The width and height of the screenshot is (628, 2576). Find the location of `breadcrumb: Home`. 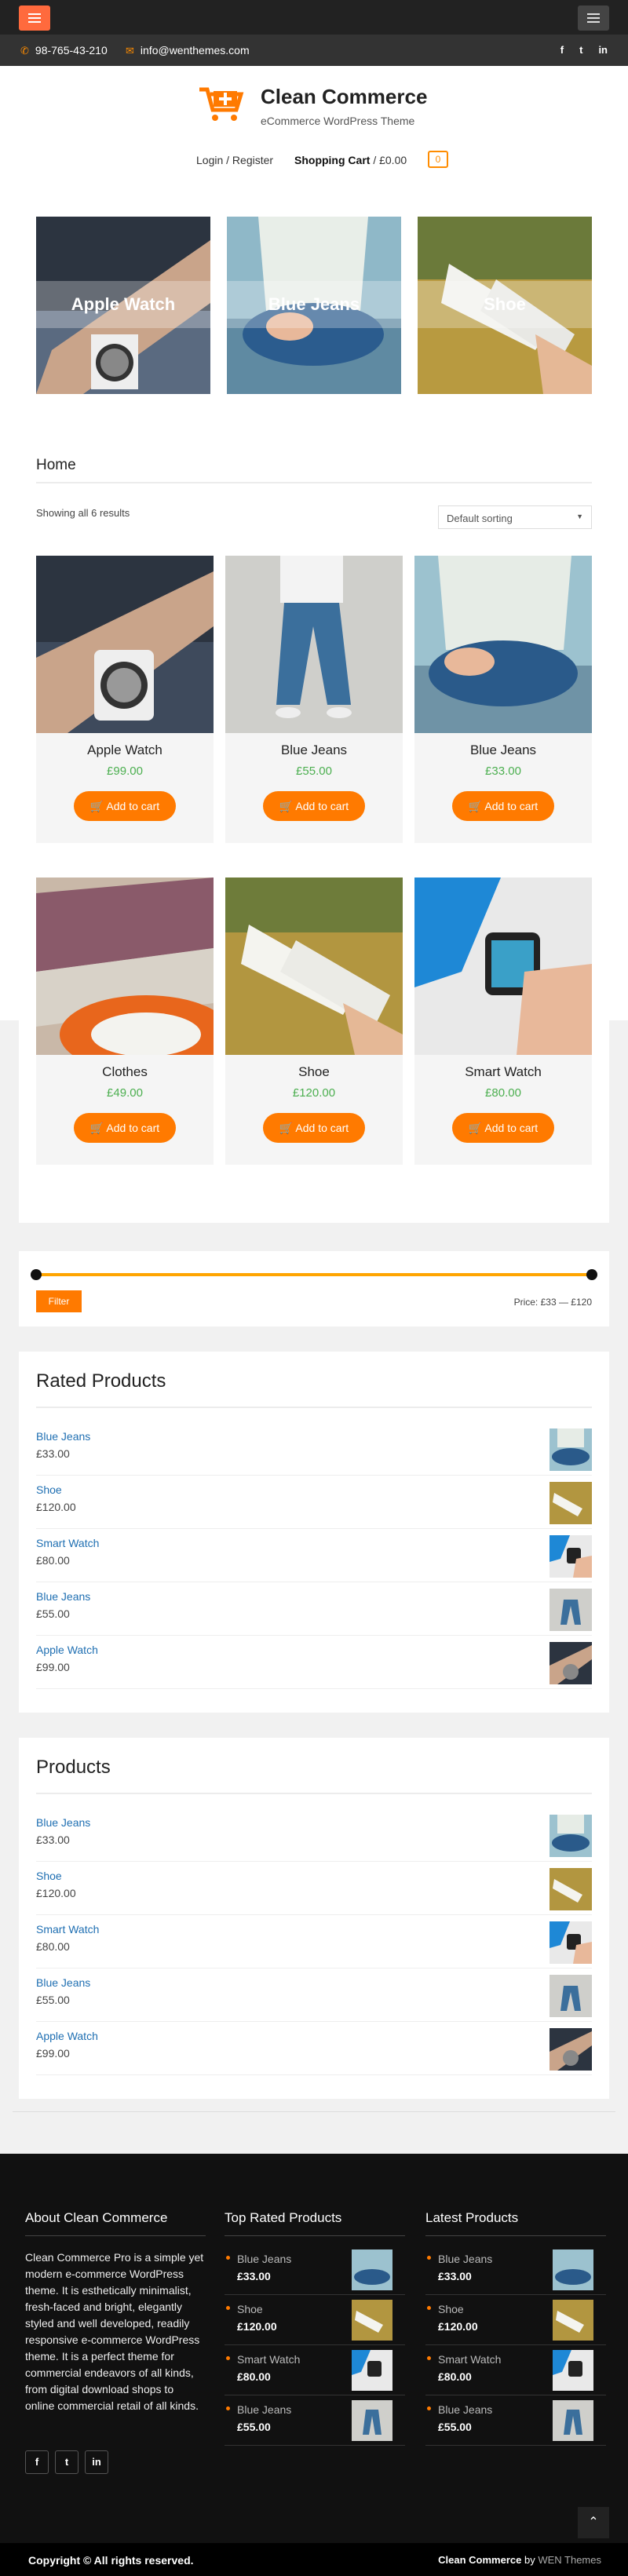

breadcrumb: Home is located at coordinates (56, 465).